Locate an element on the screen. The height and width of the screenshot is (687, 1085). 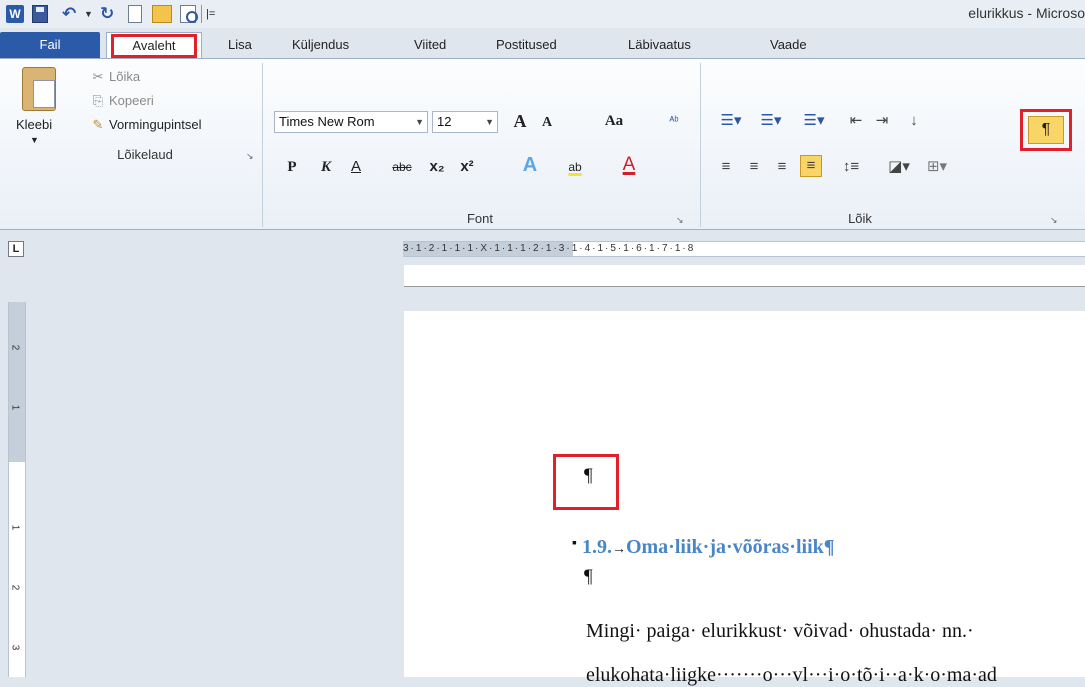
paste-dropdown-icon: ▼ is located at coordinates (34, 140).